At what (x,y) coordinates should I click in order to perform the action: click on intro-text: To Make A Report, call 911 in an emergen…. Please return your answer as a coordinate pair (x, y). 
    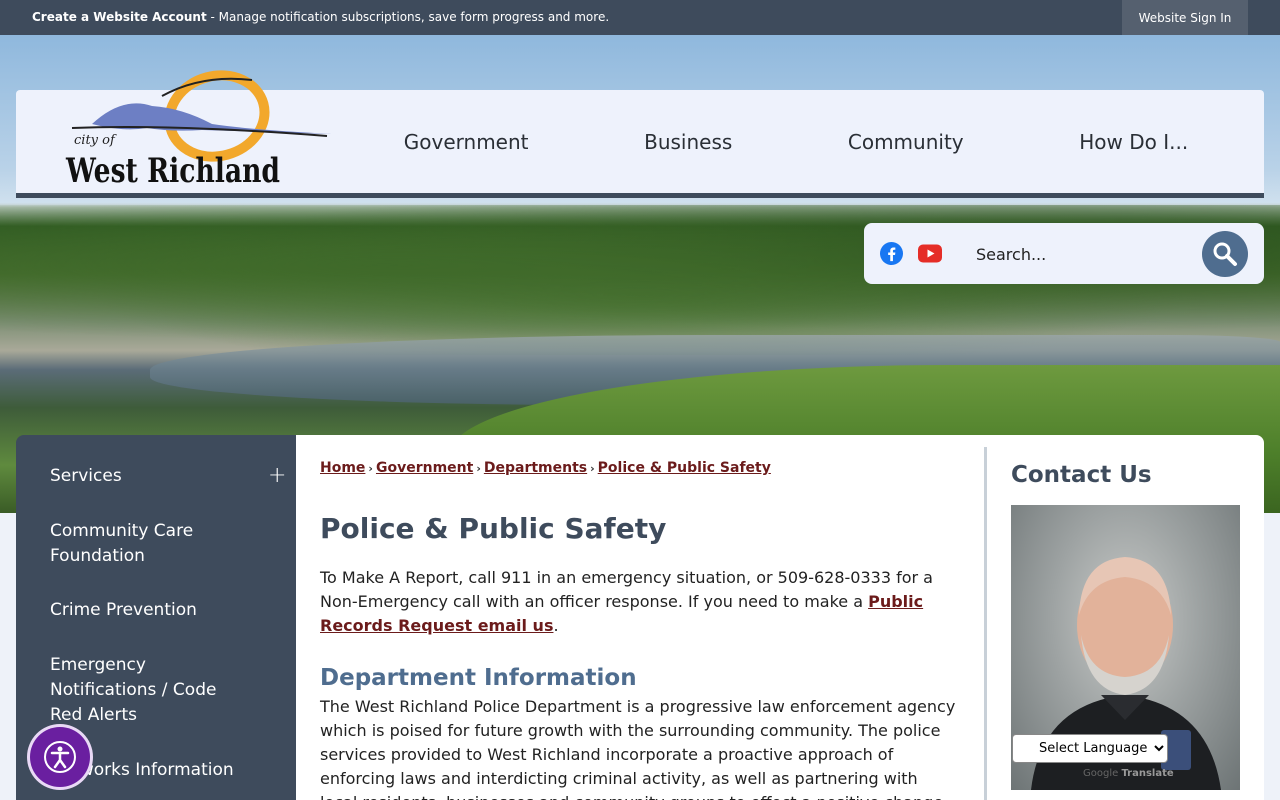
    Looking at the image, I should click on (626, 589).